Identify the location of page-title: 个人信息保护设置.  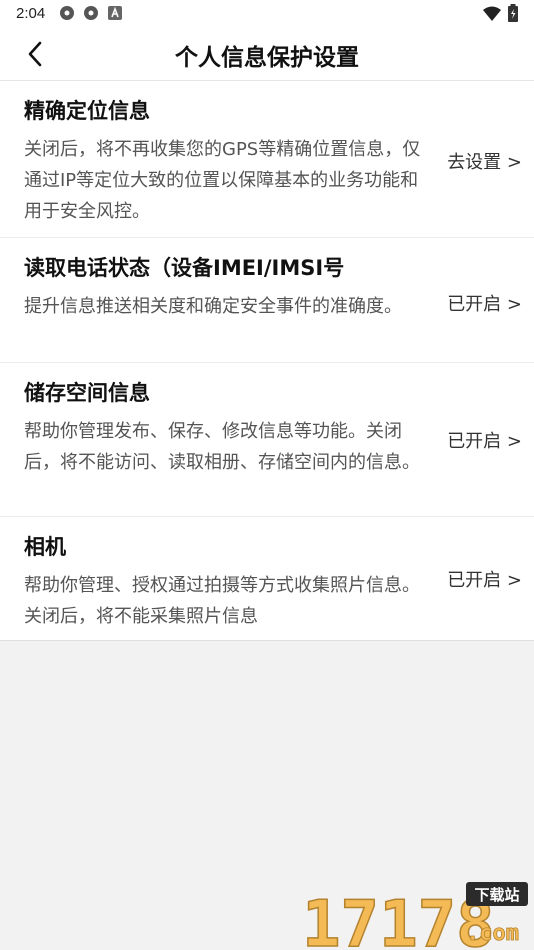
(267, 58).